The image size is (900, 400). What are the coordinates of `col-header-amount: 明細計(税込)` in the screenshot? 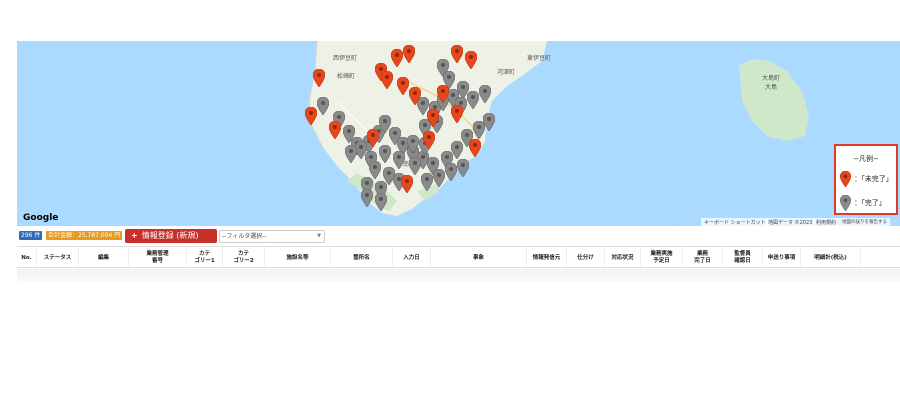 It's located at (831, 258).